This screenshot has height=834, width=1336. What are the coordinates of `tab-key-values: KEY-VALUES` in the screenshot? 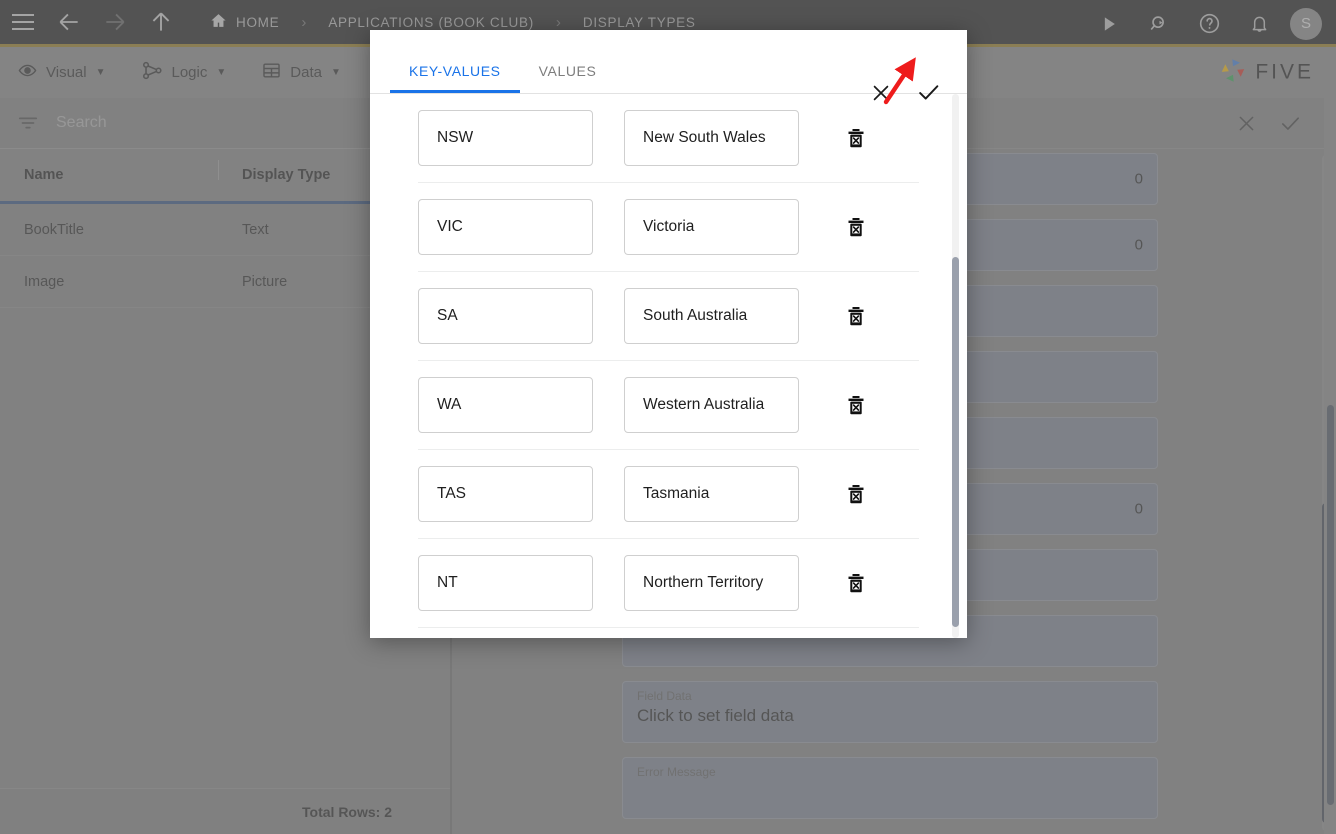 It's located at (455, 78).